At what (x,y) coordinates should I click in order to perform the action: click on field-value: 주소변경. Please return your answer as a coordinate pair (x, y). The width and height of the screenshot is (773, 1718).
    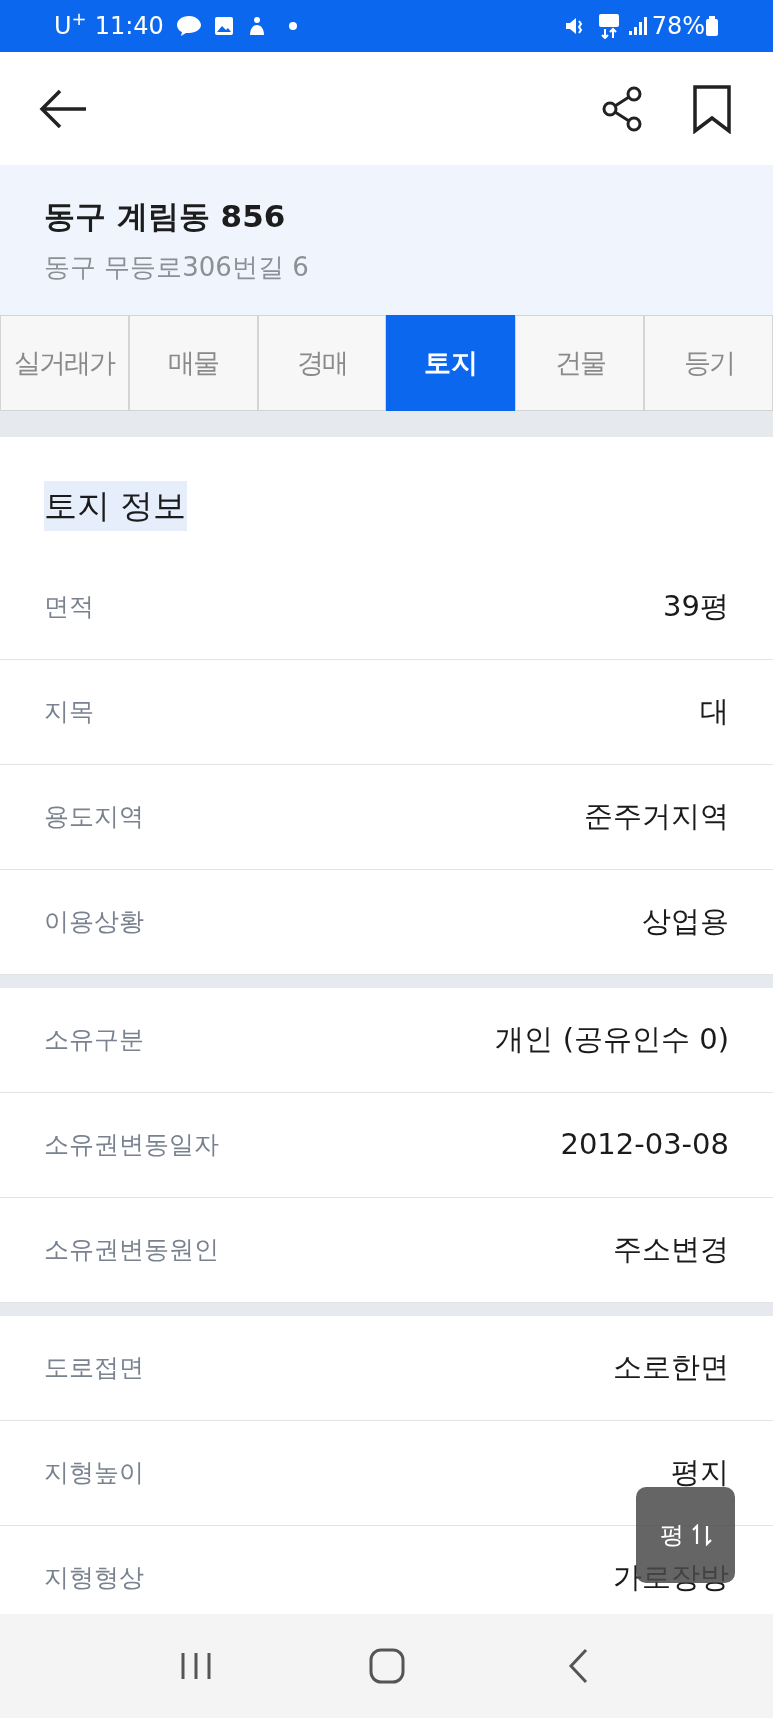
    Looking at the image, I should click on (671, 1250).